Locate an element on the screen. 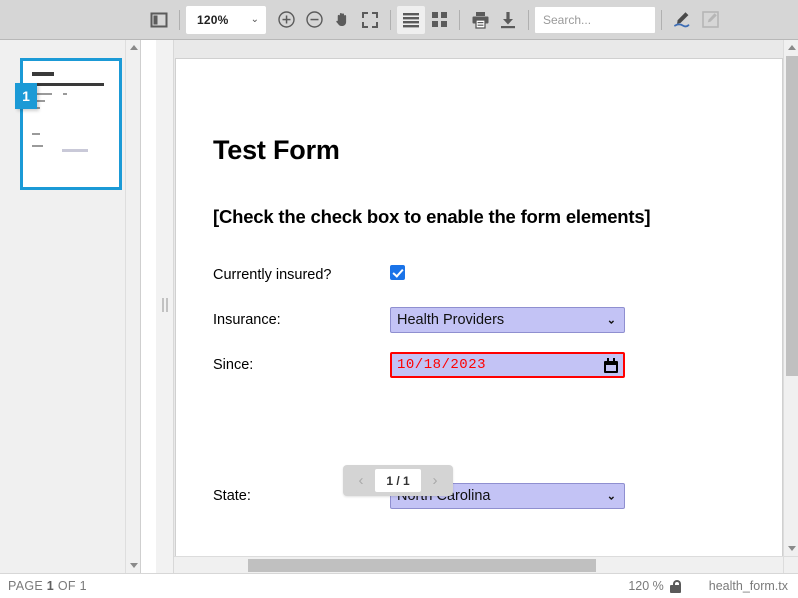 The image size is (798, 598). next-page-button: › is located at coordinates (435, 480).